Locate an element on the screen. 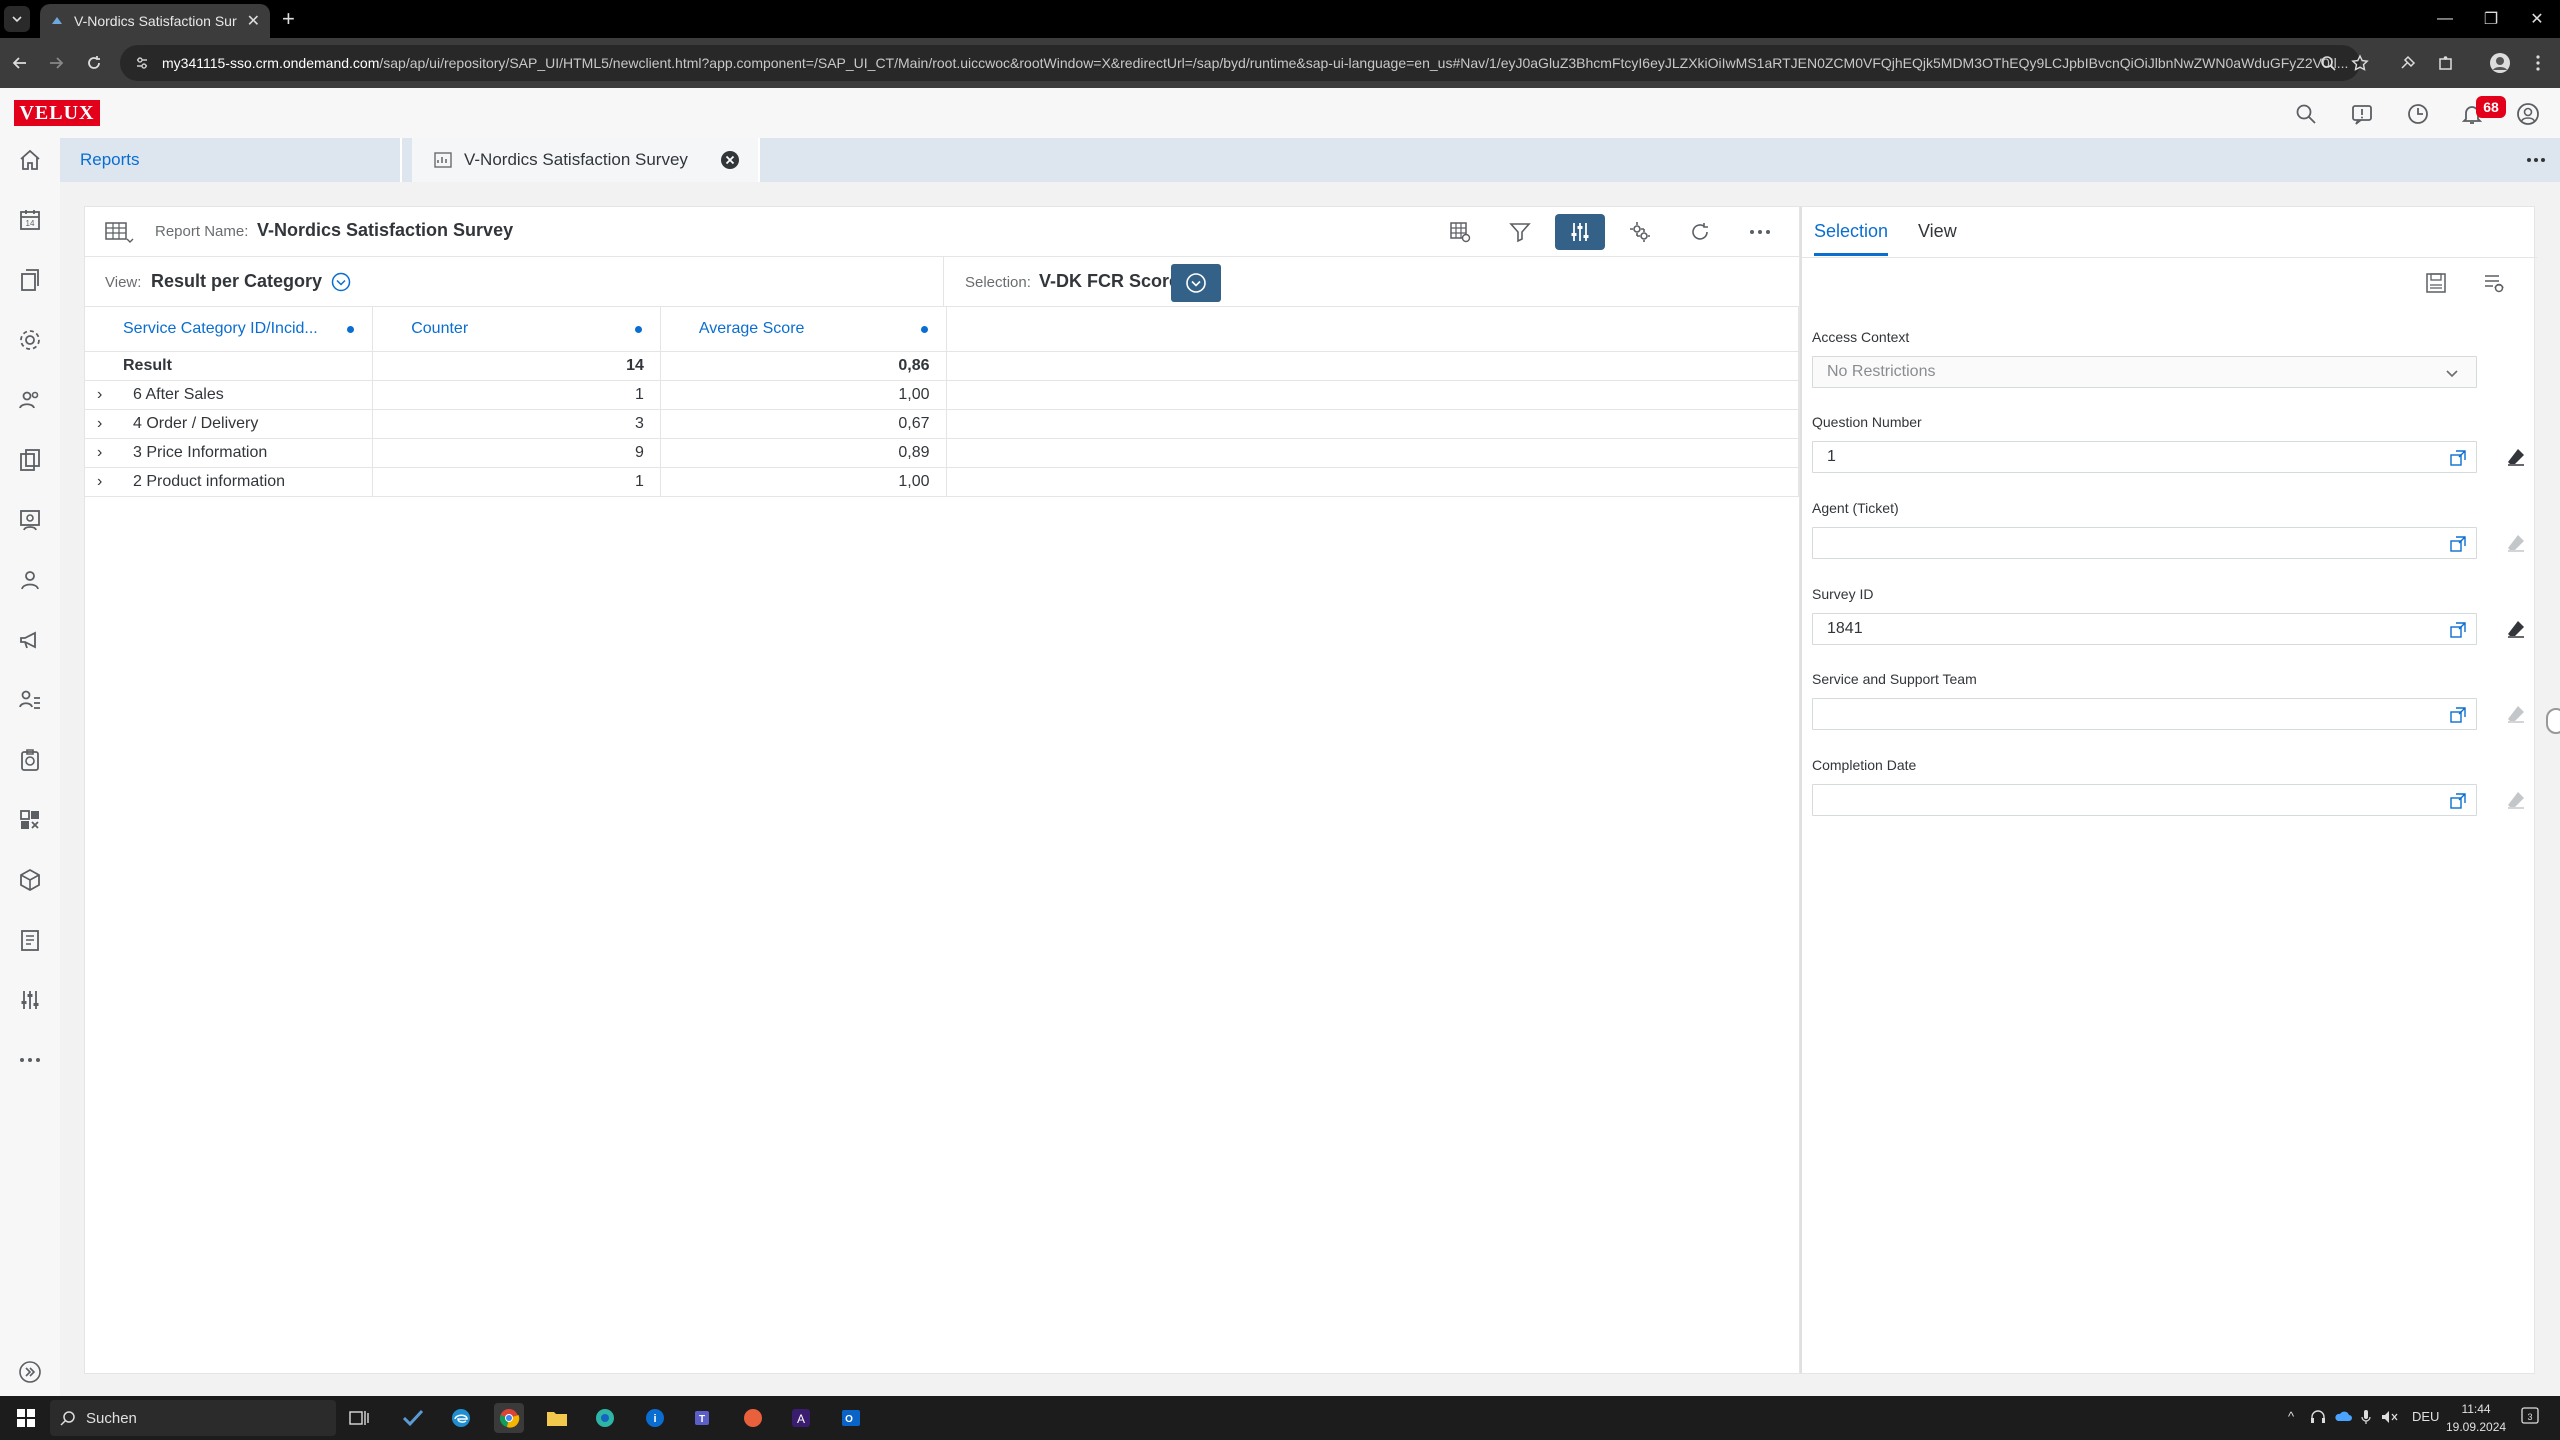  onedrive-cloud-icon is located at coordinates (2343, 1416).